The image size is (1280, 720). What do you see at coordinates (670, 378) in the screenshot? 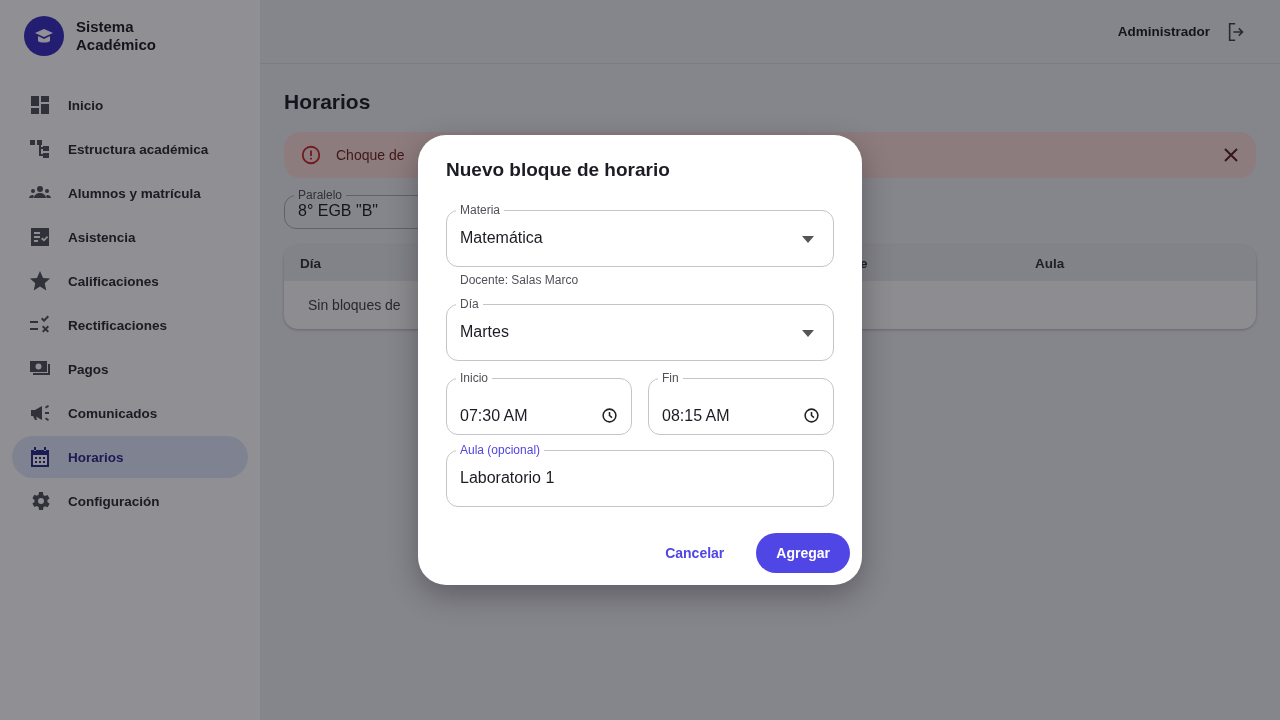
I see `field-label: Fin` at bounding box center [670, 378].